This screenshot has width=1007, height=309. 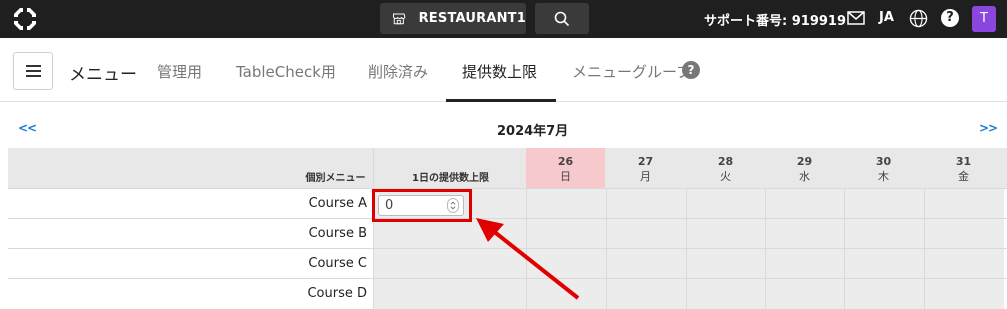 I want to click on top-bar: RESTAURANT1 サポート番号: 919919 JA ? T, so click(x=503, y=19).